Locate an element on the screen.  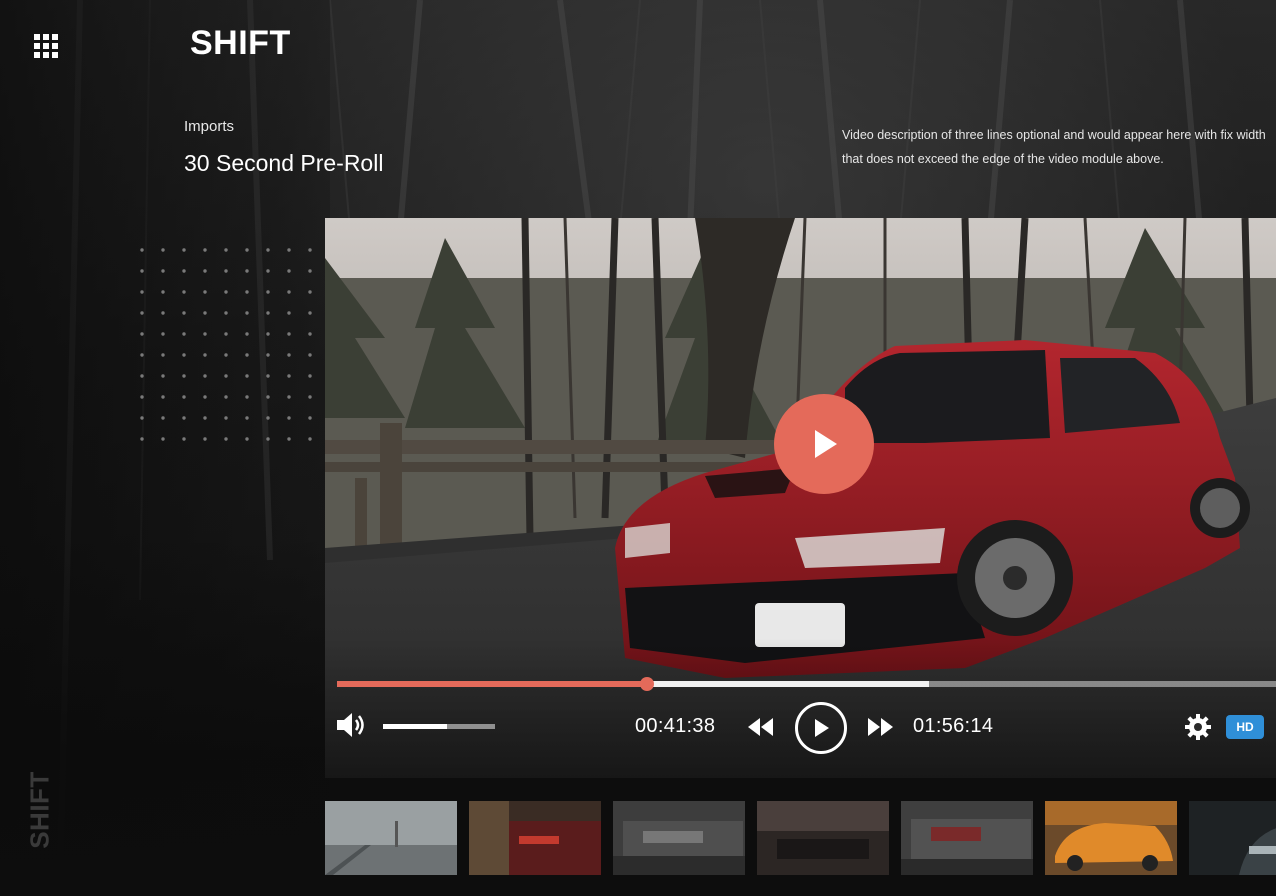
gear-icon is located at coordinates (1198, 727).